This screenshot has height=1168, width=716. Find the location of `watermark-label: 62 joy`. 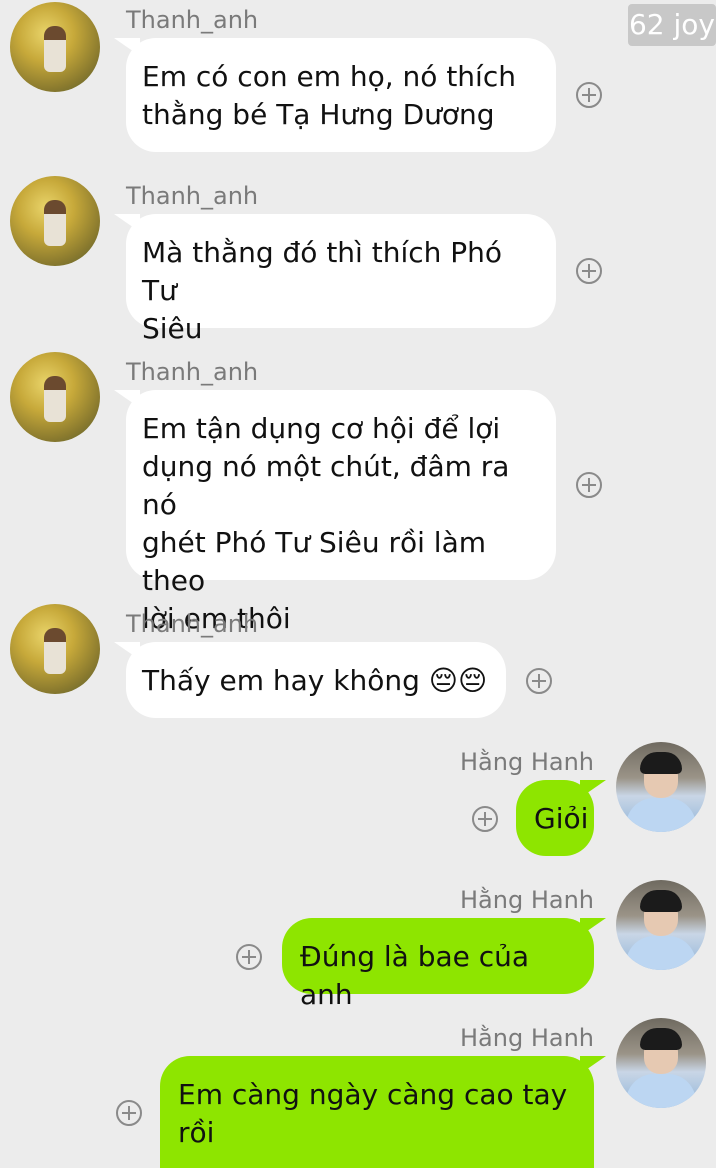

watermark-label: 62 joy is located at coordinates (672, 25).